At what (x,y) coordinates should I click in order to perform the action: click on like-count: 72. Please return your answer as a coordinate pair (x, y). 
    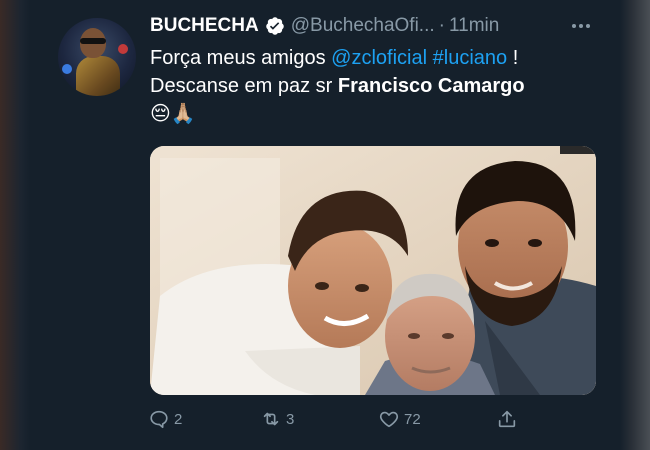
    Looking at the image, I should click on (412, 419).